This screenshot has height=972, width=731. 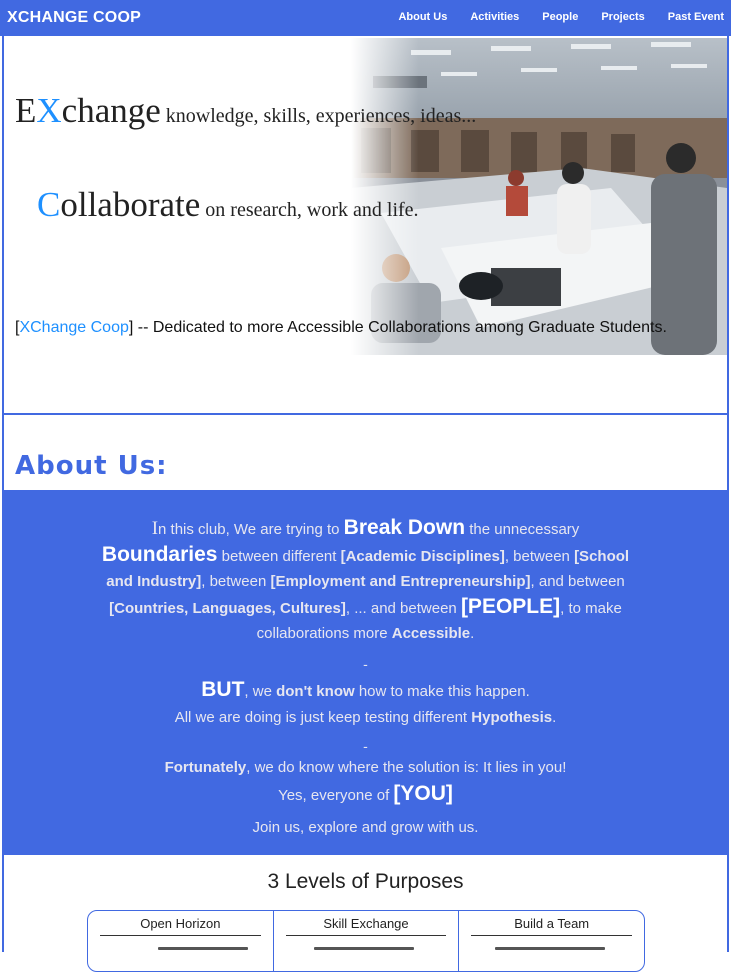 I want to click on hero-headline-collaborate: Collaborate on research, work and life., so click(x=228, y=205).